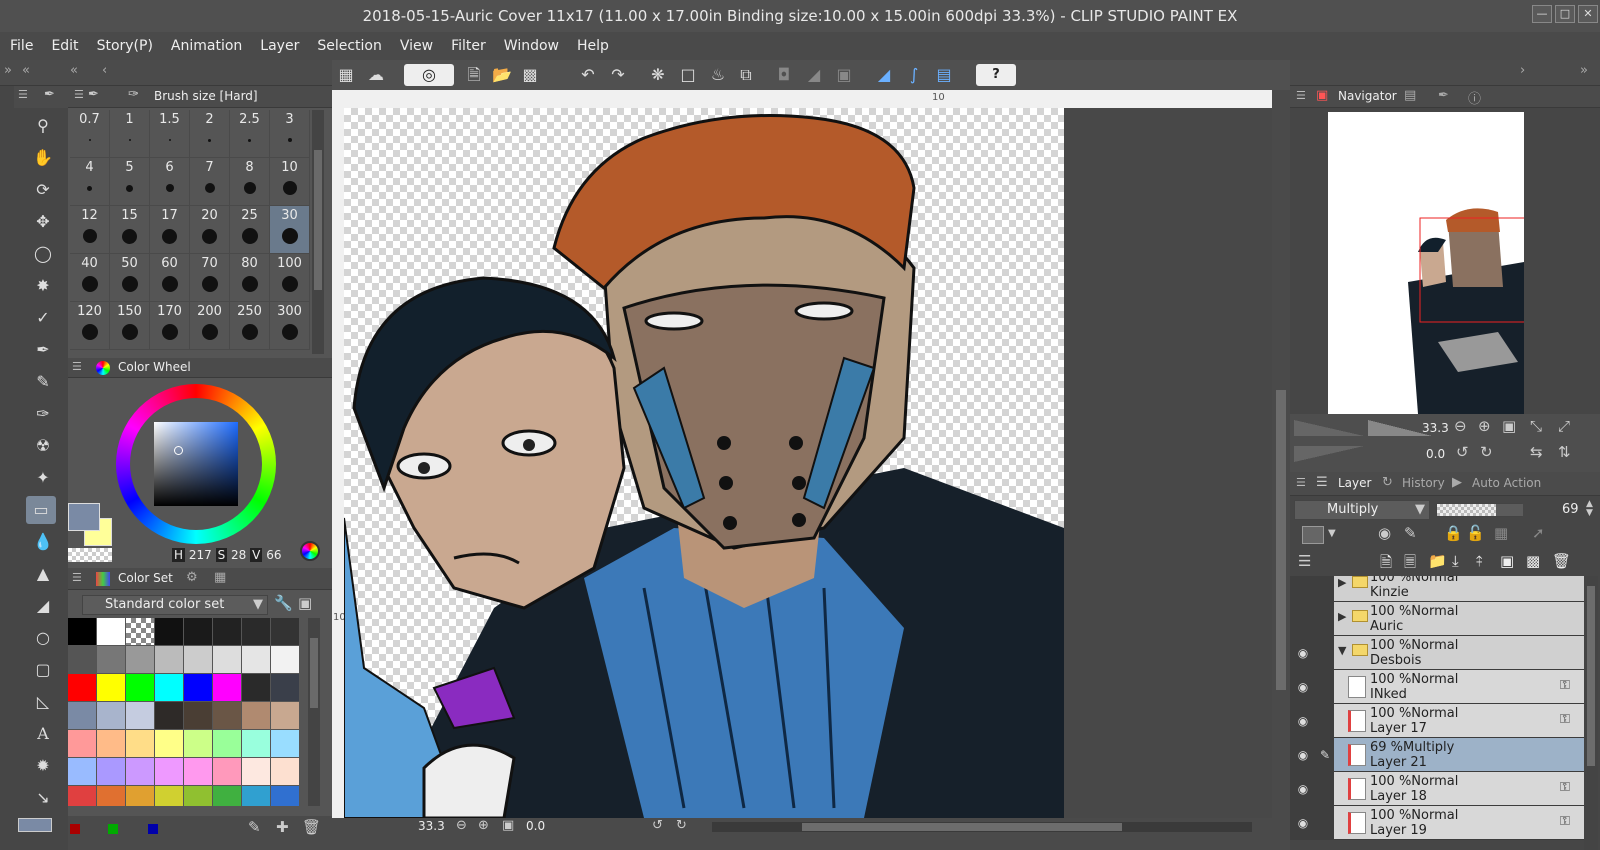  Describe the element at coordinates (206, 96) in the screenshot. I see `brush-size-tab: Brush size [Hard]` at that location.